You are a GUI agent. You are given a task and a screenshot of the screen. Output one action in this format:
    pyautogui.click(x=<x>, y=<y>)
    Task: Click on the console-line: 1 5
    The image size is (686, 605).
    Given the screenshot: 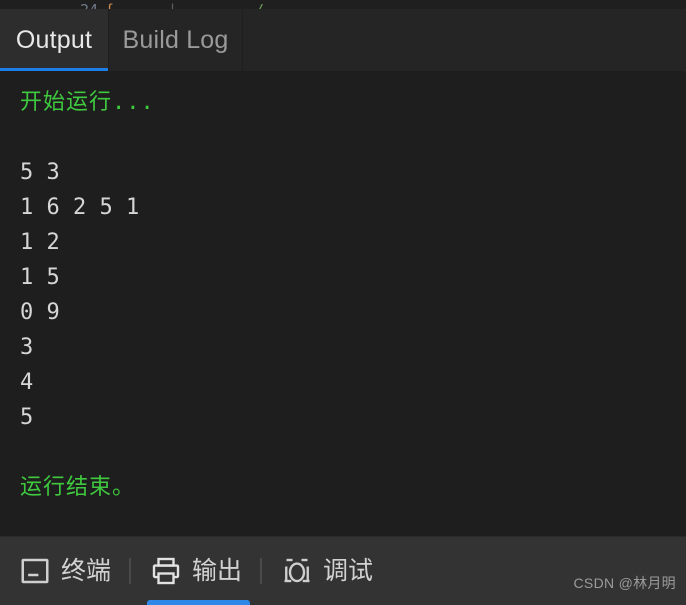 What is the action you would take?
    pyautogui.click(x=40, y=277)
    